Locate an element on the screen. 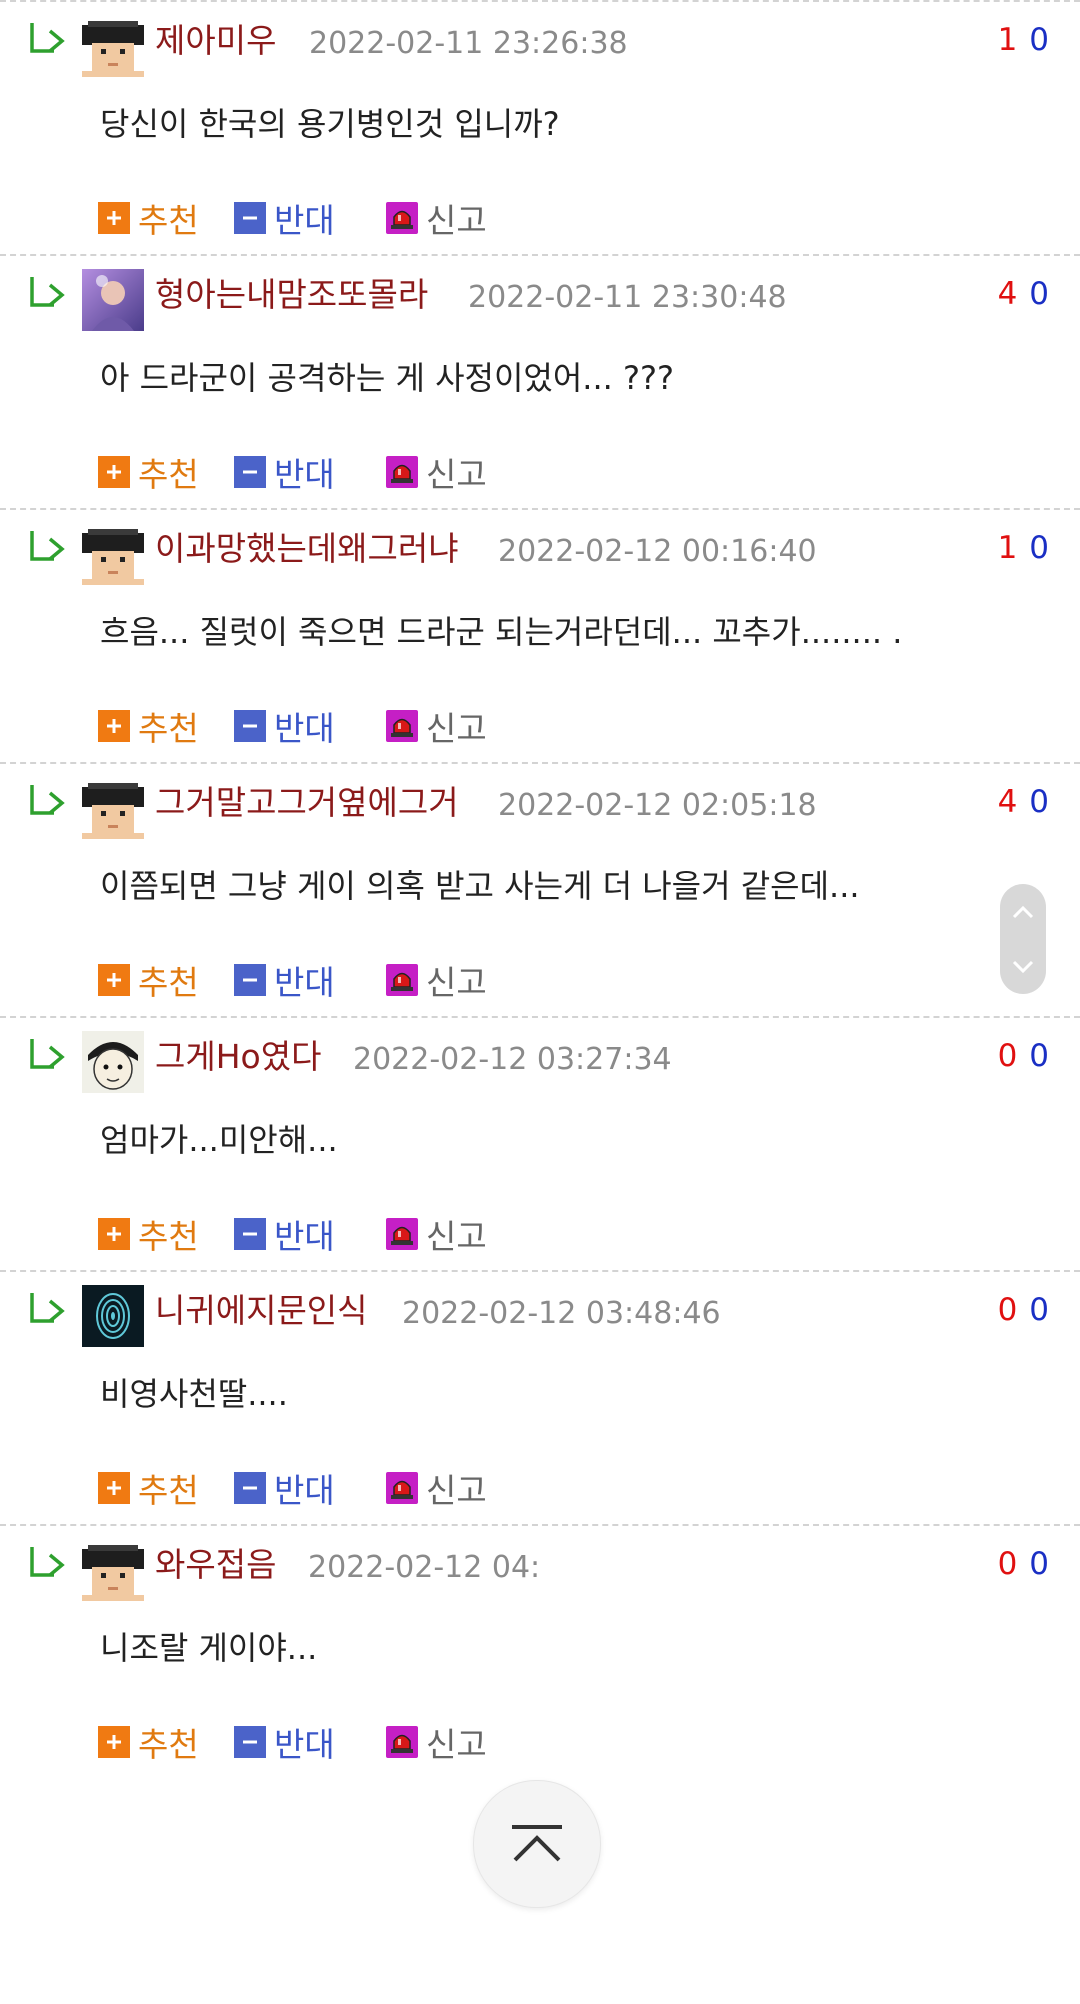  author-nickname: 형아는내맘조또몰라 is located at coordinates (291, 295).